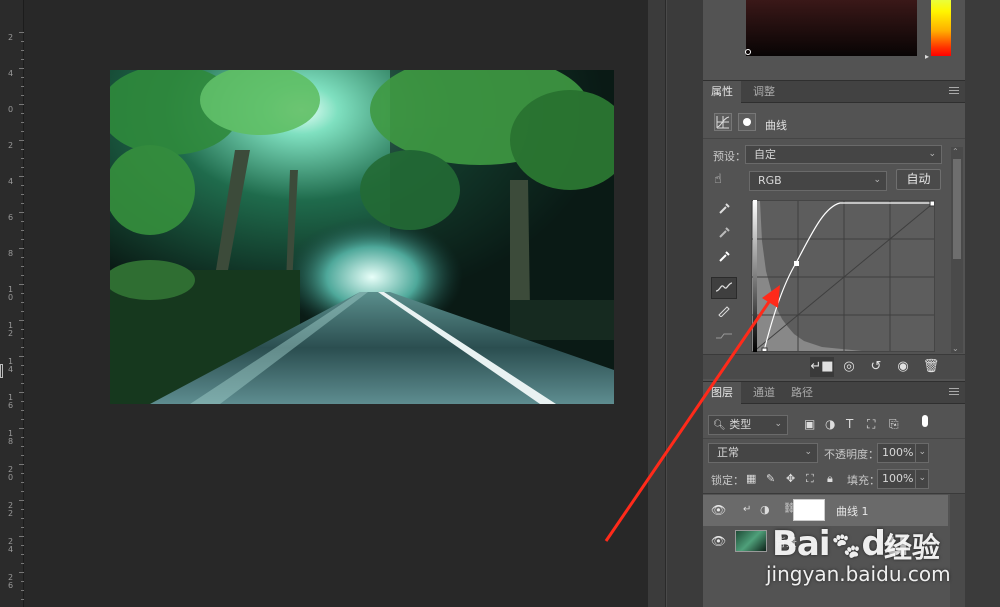 This screenshot has height=607, width=1000. What do you see at coordinates (851, 454) in the screenshot?
I see `opacity-label: 不透明度：` at bounding box center [851, 454].